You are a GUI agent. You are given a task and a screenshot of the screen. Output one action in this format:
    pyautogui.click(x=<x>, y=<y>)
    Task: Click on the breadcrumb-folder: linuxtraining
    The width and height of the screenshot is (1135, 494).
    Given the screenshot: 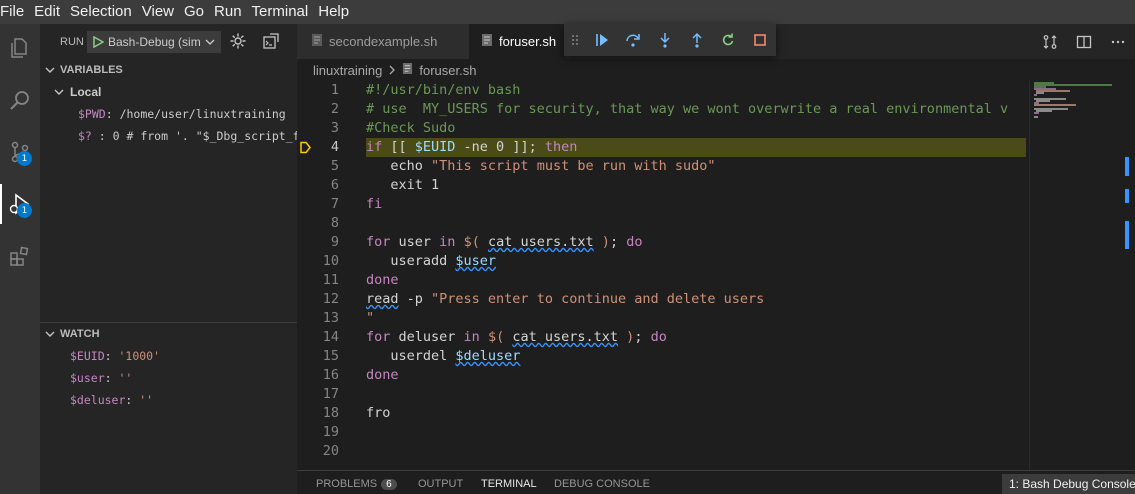 What is the action you would take?
    pyautogui.click(x=347, y=70)
    